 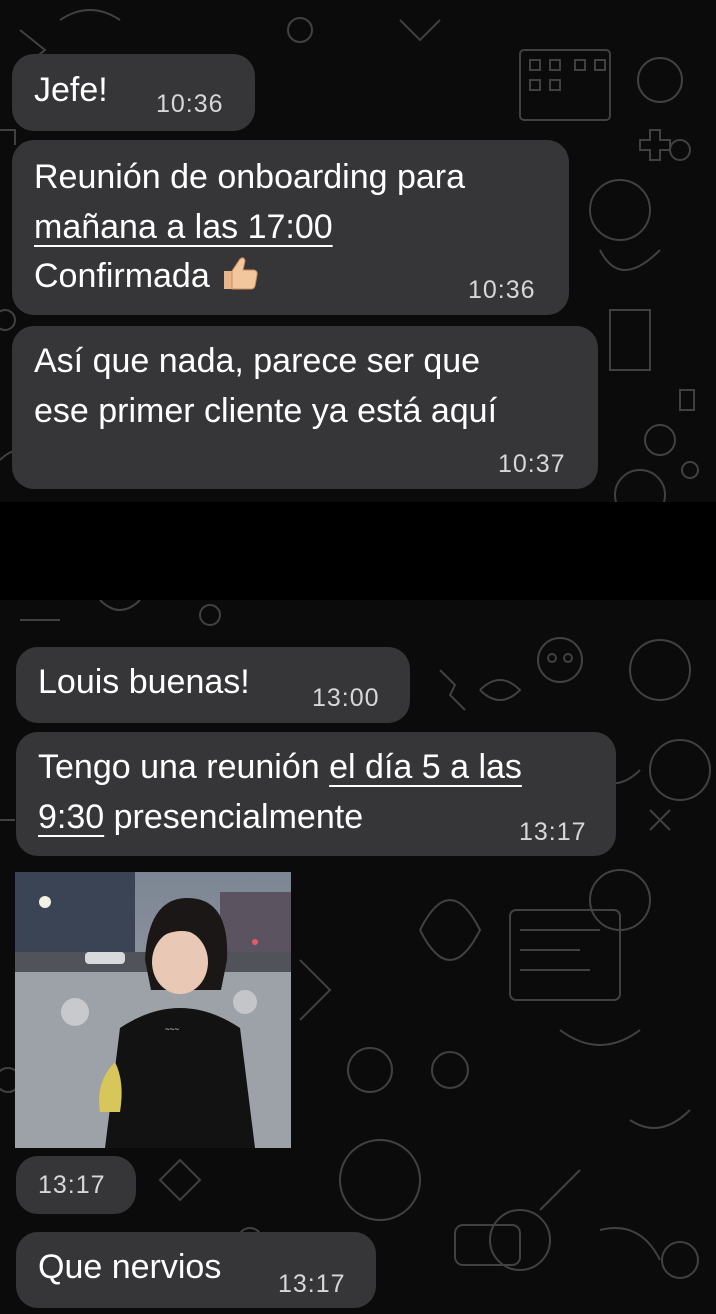 I want to click on media-timestamp-bubble: 13:17, so click(x=76, y=1185).